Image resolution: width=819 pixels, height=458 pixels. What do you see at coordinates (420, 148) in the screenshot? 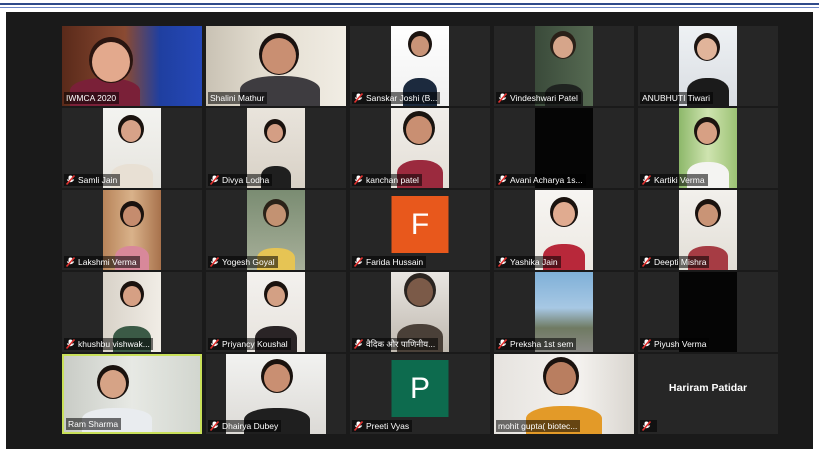
I see `participant-tile: kanchan patel` at bounding box center [420, 148].